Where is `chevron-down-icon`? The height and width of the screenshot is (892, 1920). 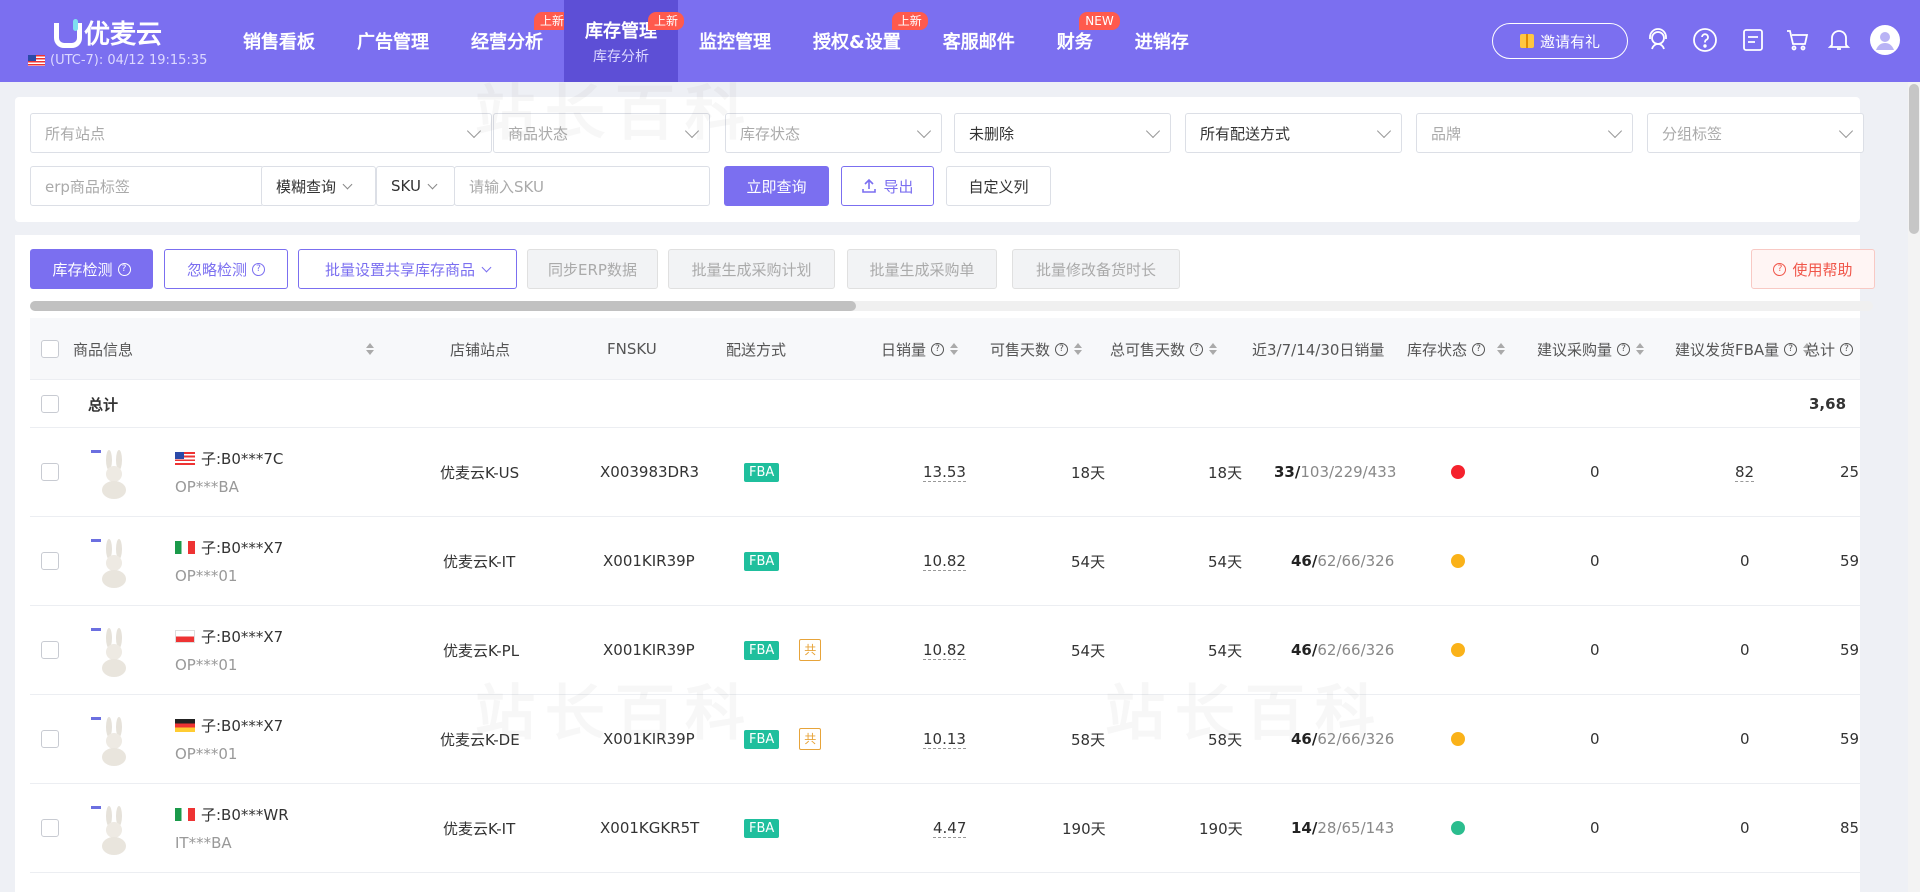
chevron-down-icon is located at coordinates (1846, 131).